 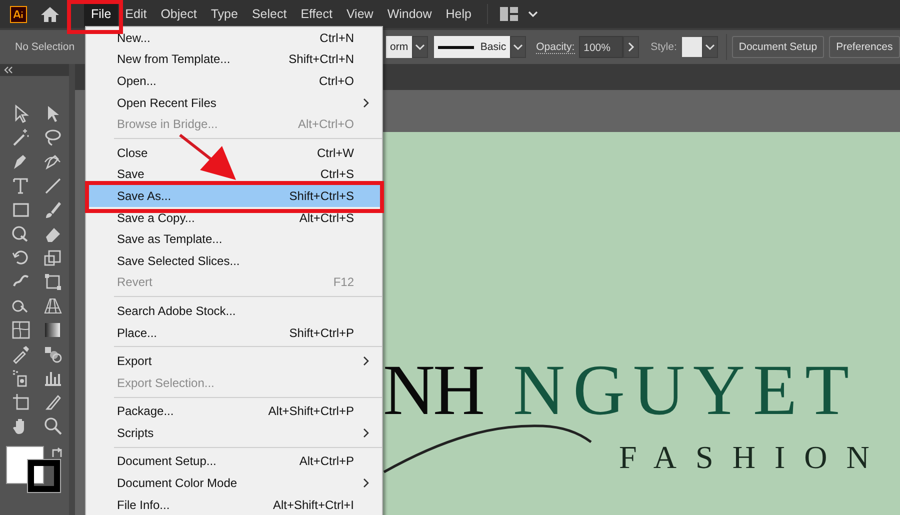 What do you see at coordinates (317, 14) in the screenshot?
I see `menu-item: Effect` at bounding box center [317, 14].